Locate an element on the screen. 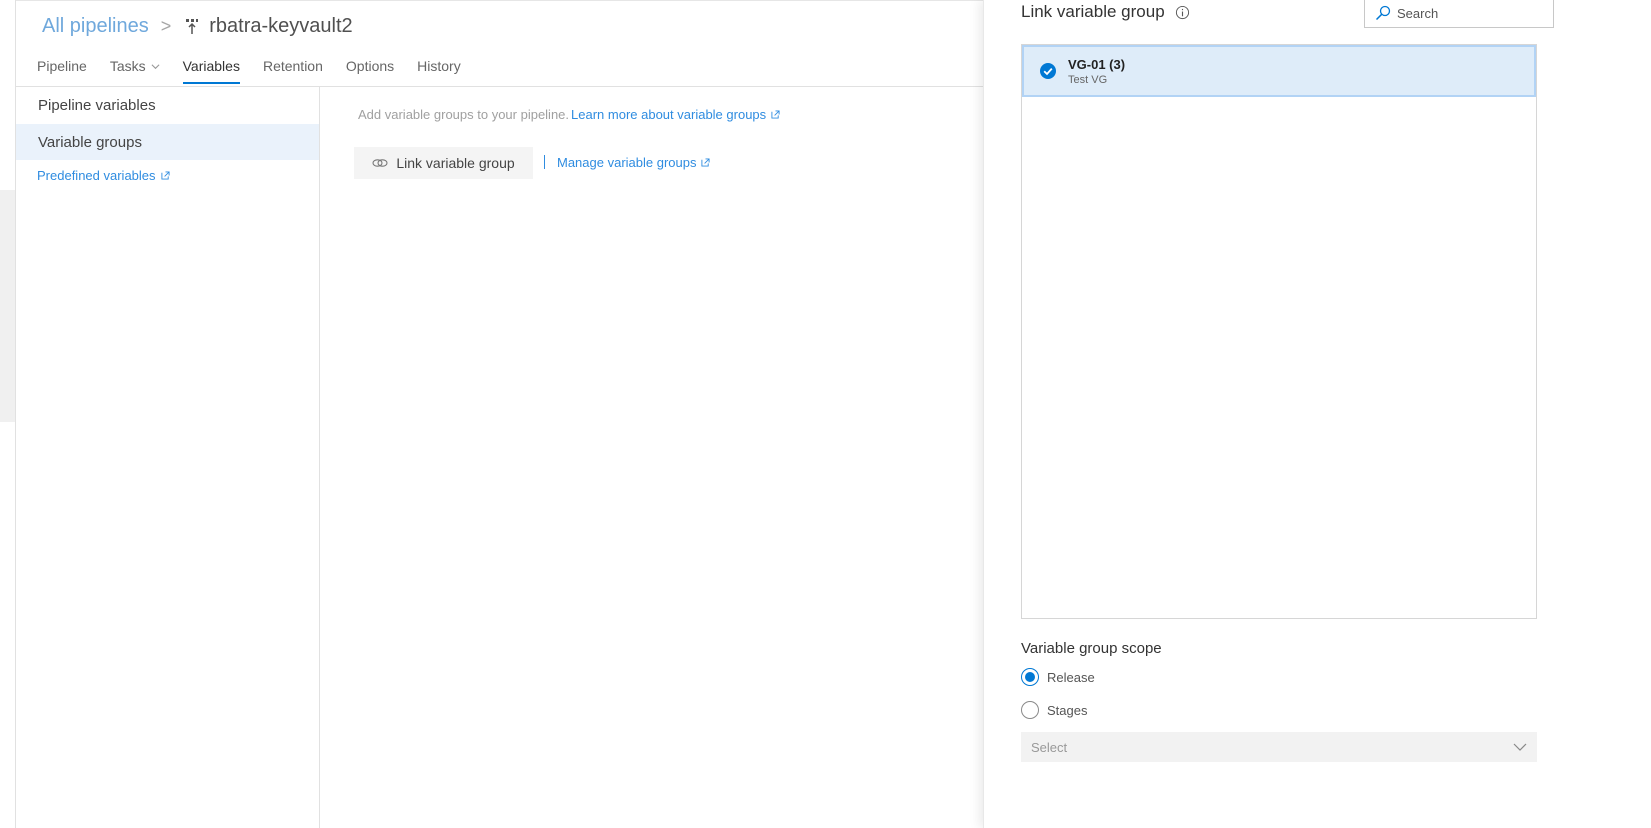  learn-more-link: Learn more about variable groups is located at coordinates (675, 114).